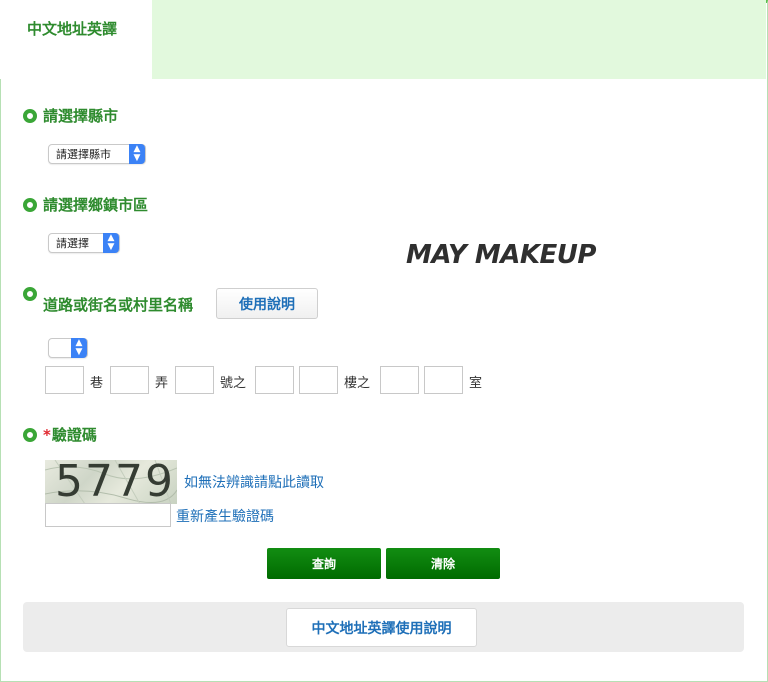 Image resolution: width=768 pixels, height=682 pixels. Describe the element at coordinates (115, 482) in the screenshot. I see `captcha-code: 5779` at that location.